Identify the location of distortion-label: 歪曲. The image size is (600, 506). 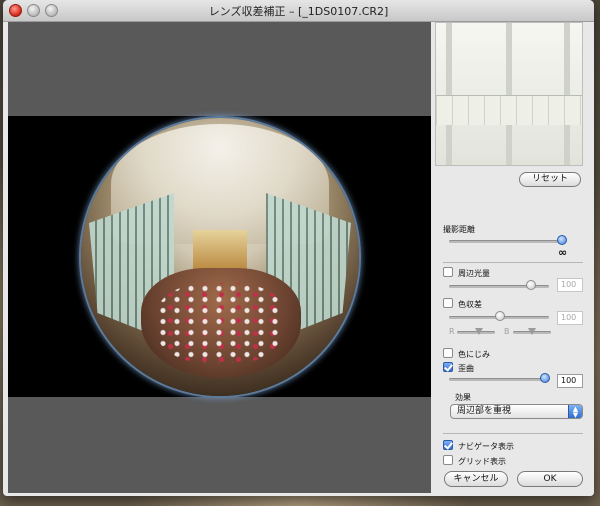
(466, 368).